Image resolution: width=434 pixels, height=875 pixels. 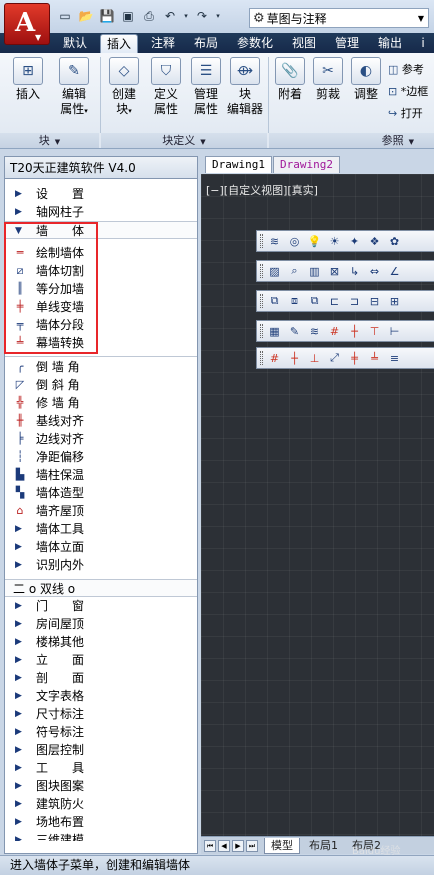 I want to click on menu-item-section: ▶ 剖 面, so click(x=101, y=678).